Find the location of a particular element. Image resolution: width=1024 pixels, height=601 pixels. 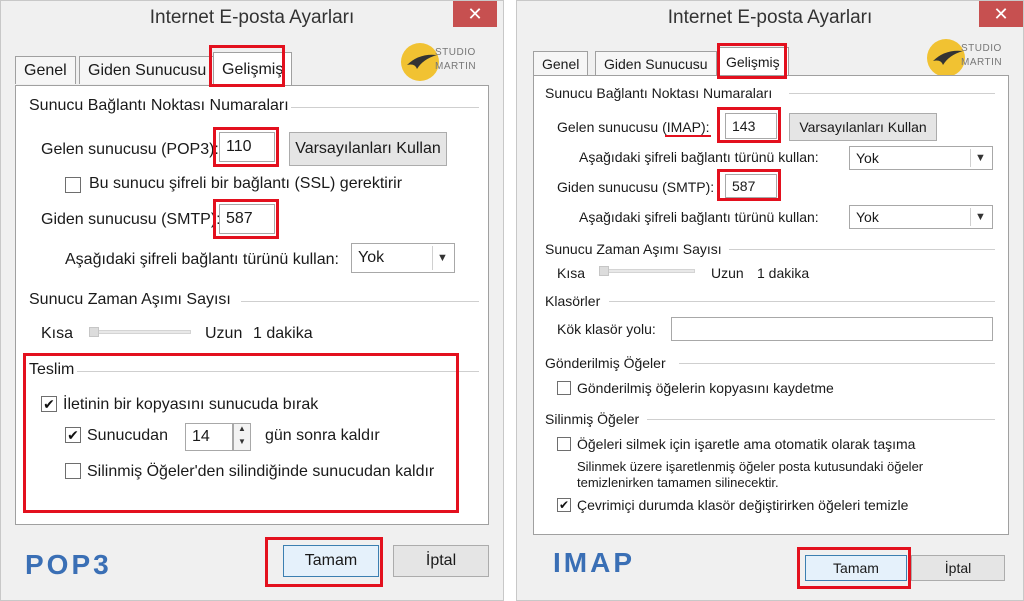

incoming-server-label: Gelen sunucusu (POP3): is located at coordinates (130, 149).